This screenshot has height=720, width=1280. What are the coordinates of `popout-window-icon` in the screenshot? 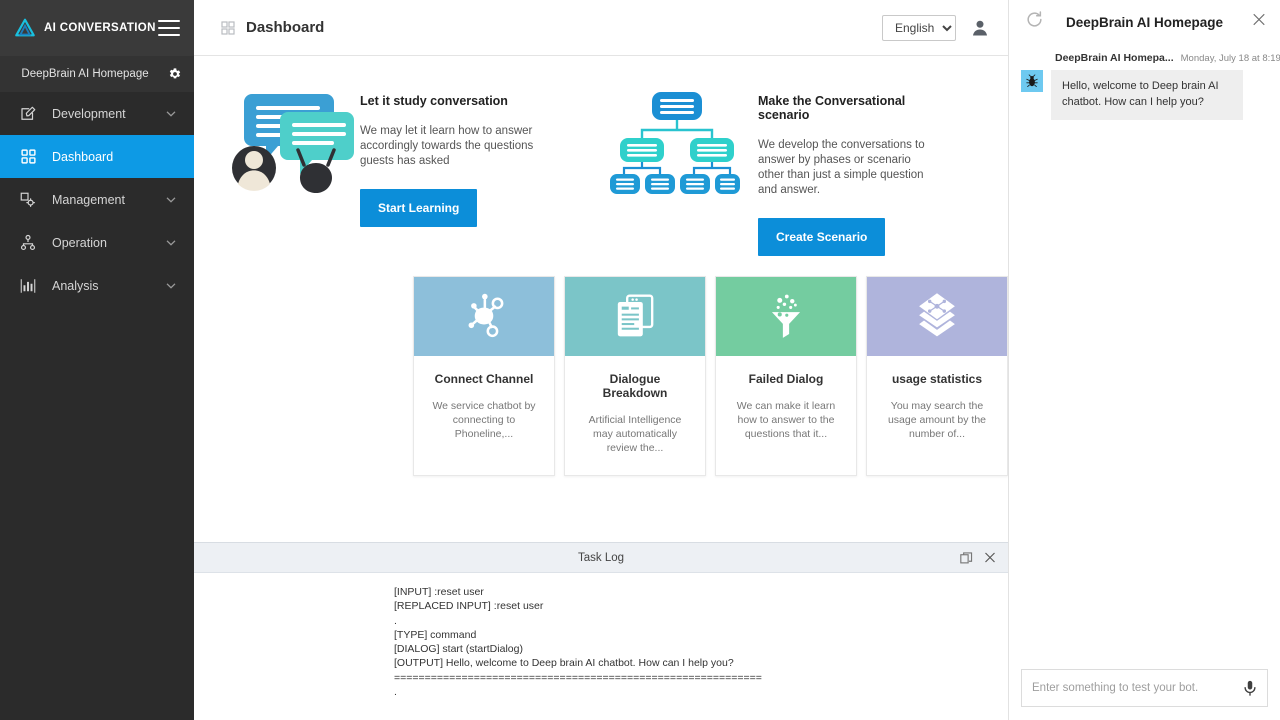 It's located at (966, 557).